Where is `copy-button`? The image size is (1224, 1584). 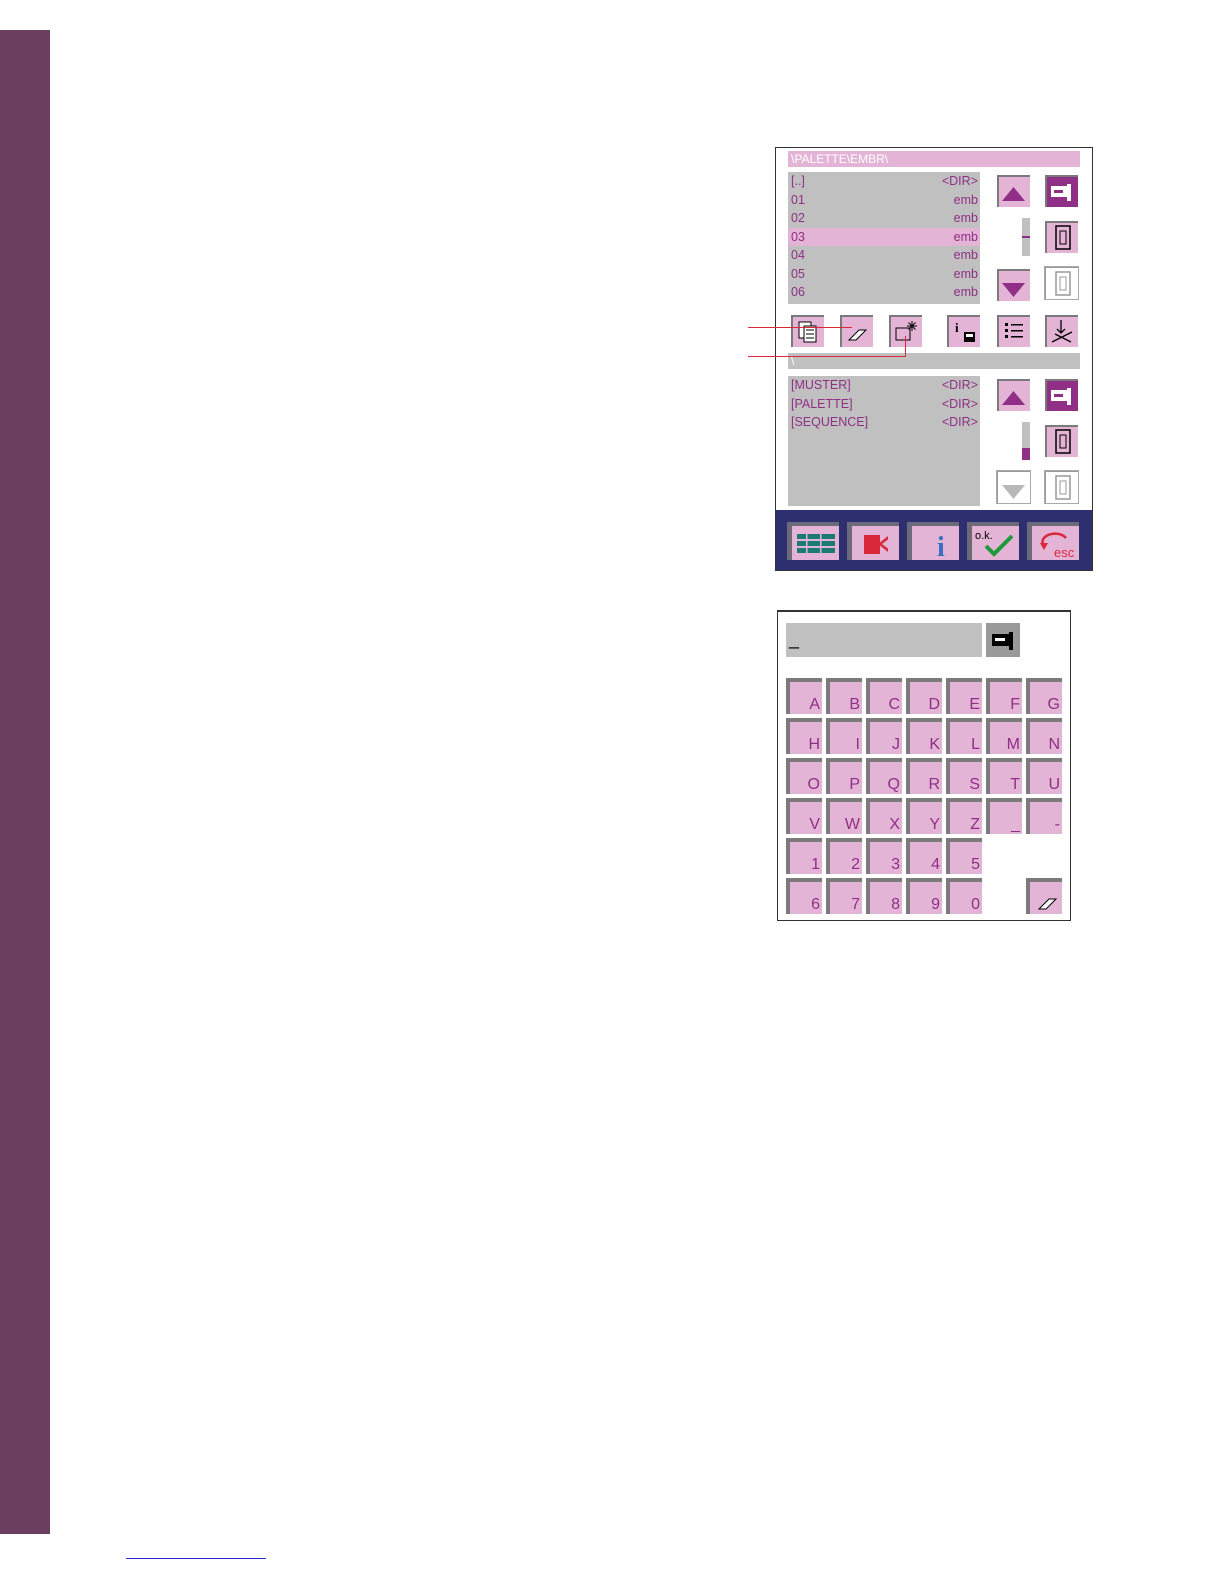 copy-button is located at coordinates (806, 329).